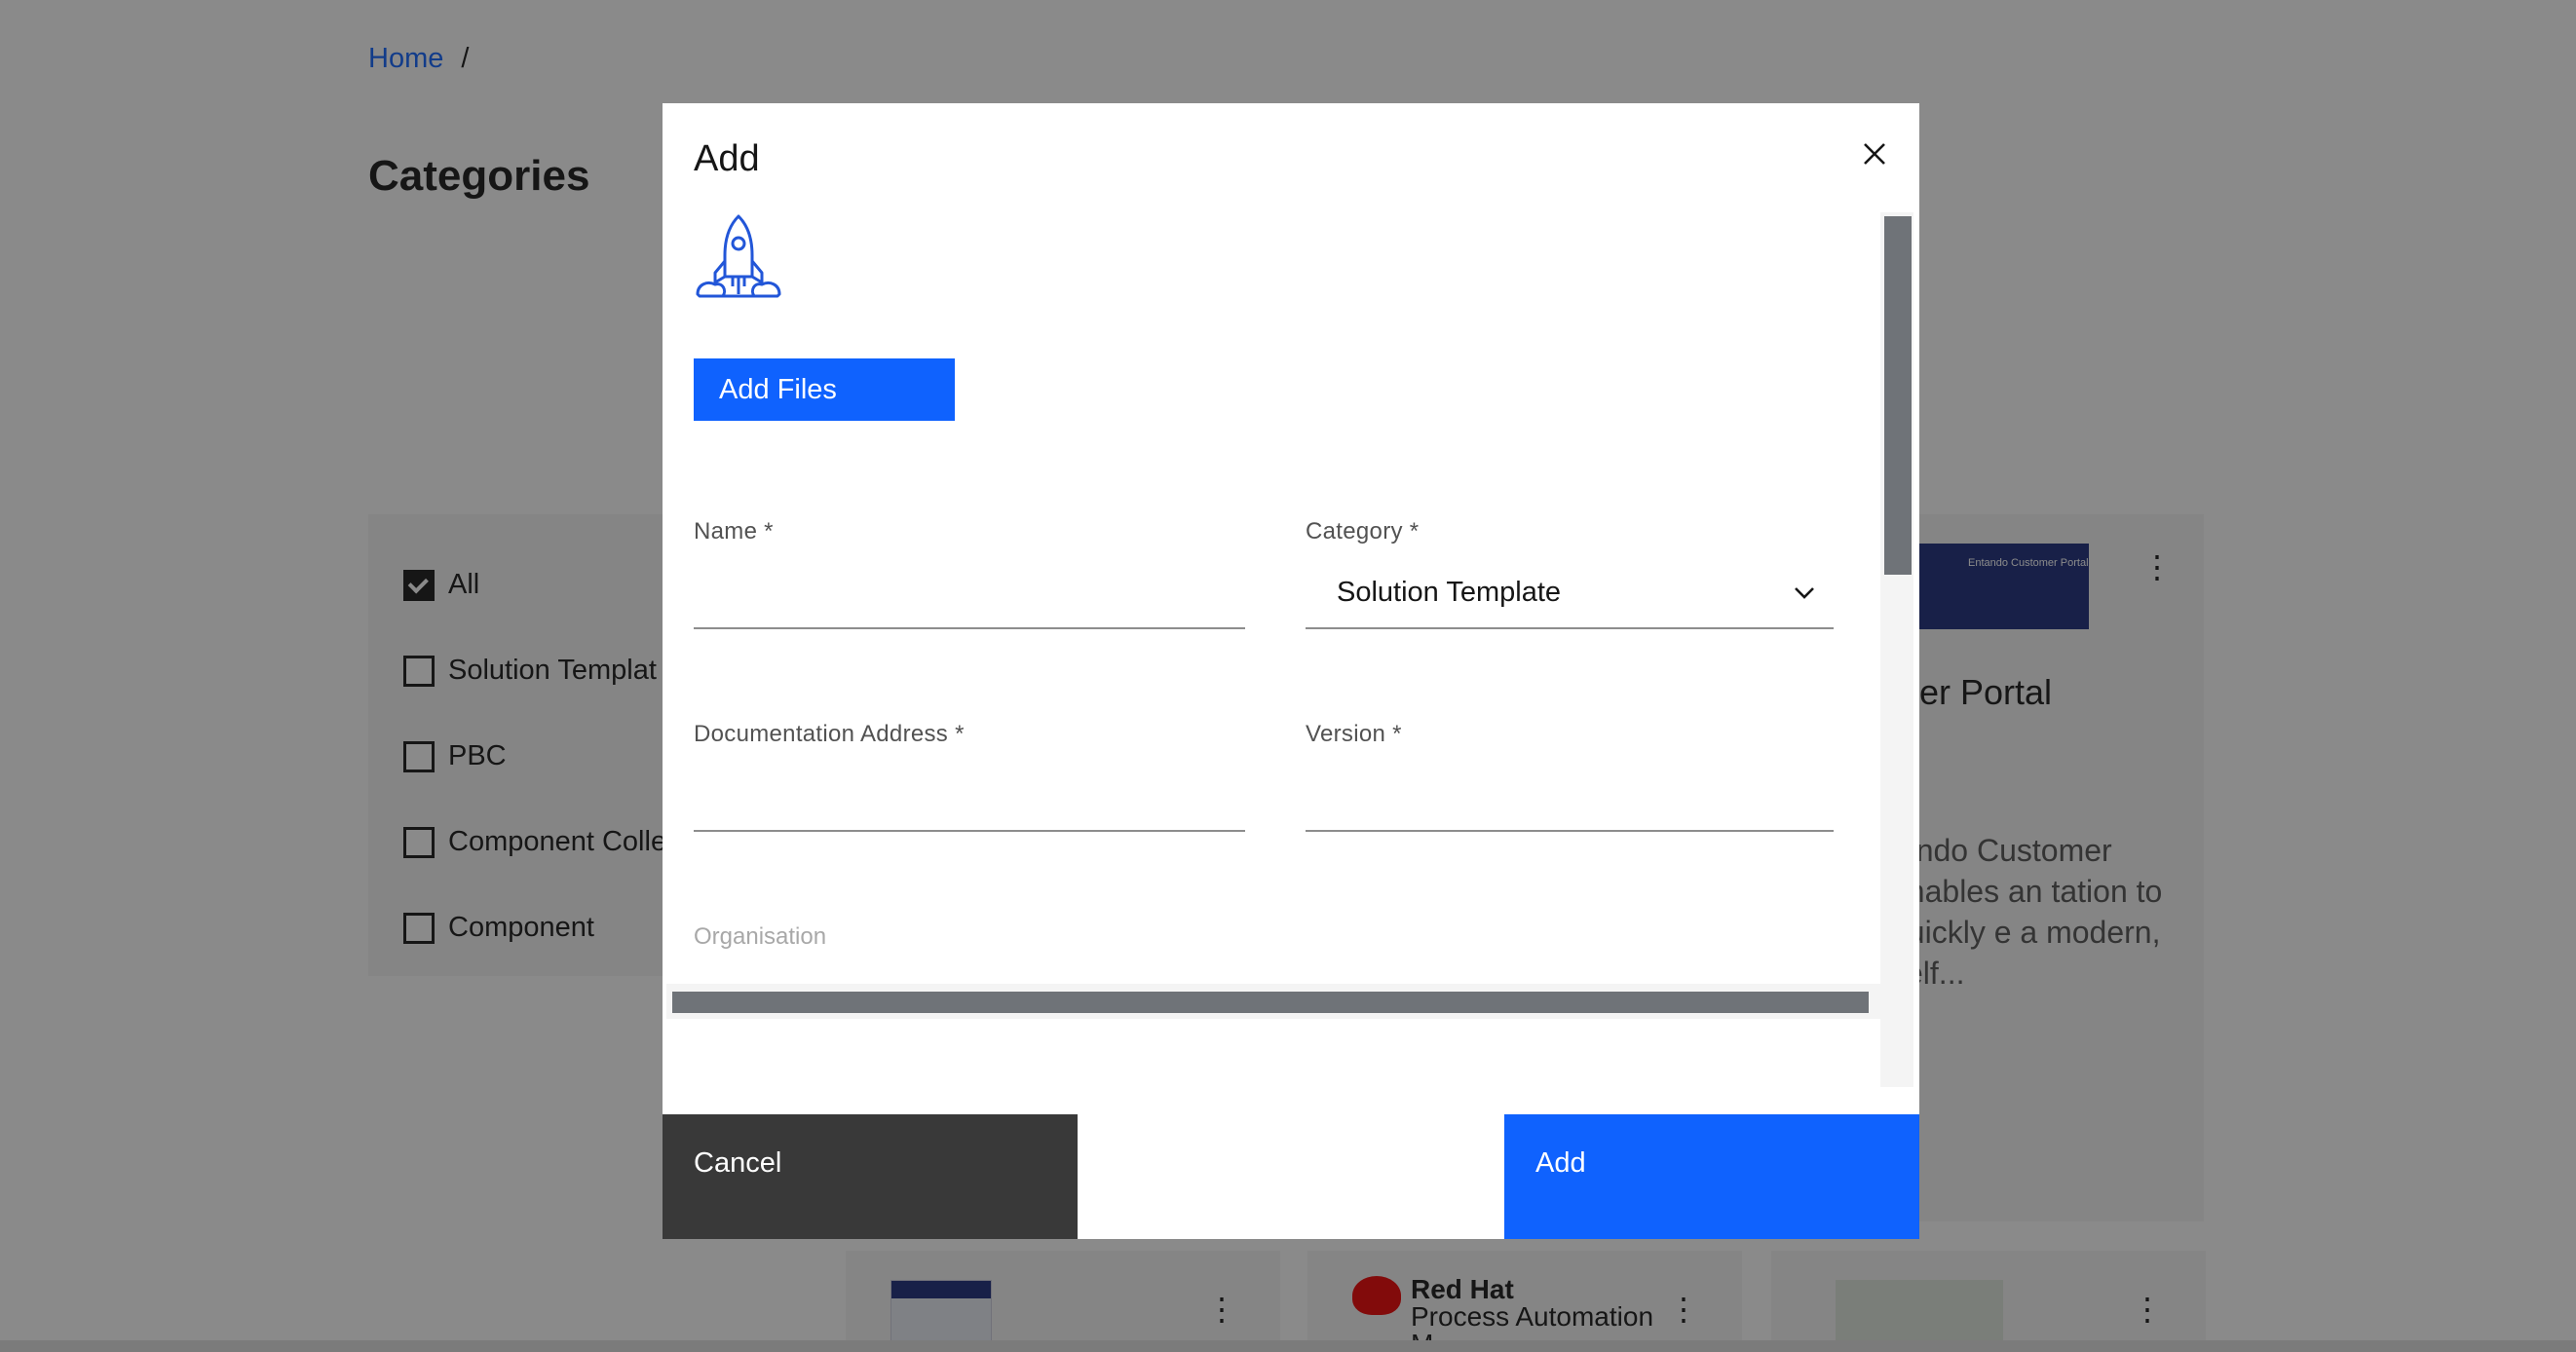 This screenshot has height=1352, width=2576. Describe the element at coordinates (824, 389) in the screenshot. I see `add-files-button: Add Files` at that location.